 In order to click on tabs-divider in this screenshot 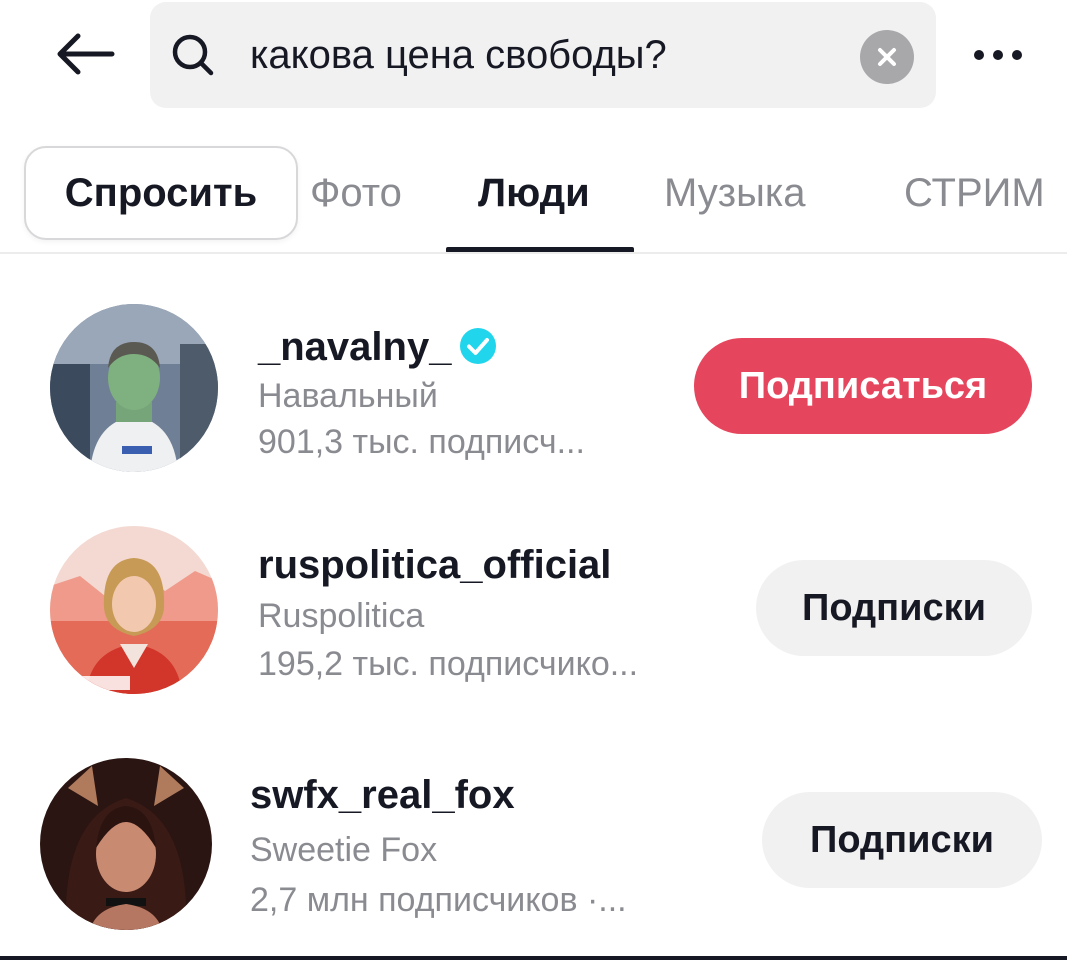, I will do `click(533, 253)`.